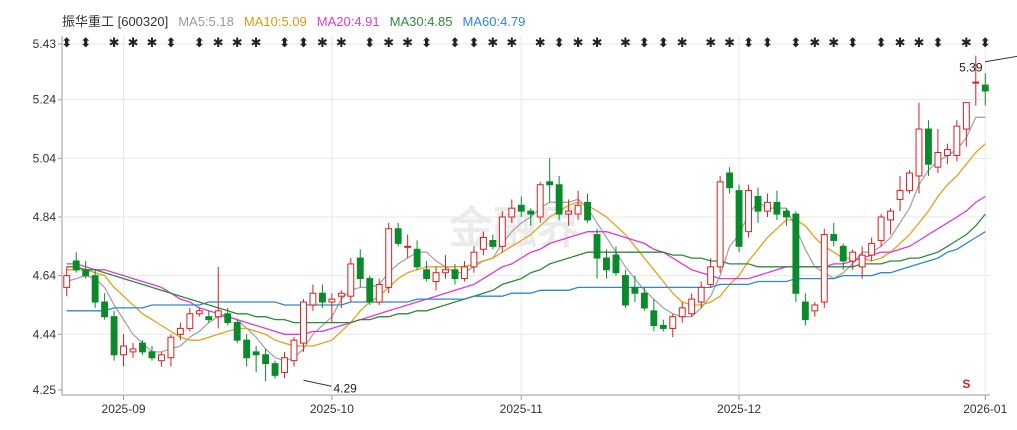 The height and width of the screenshot is (430, 1017). Describe the element at coordinates (345, 388) in the screenshot. I see `low-price-label: 4.29` at that location.